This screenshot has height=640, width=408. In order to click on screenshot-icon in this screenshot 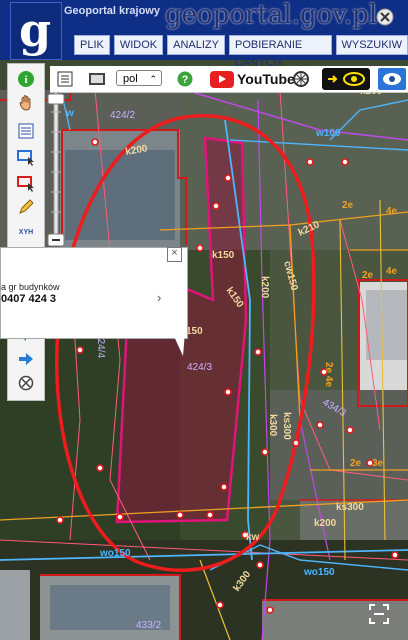, I will do `click(379, 614)`.